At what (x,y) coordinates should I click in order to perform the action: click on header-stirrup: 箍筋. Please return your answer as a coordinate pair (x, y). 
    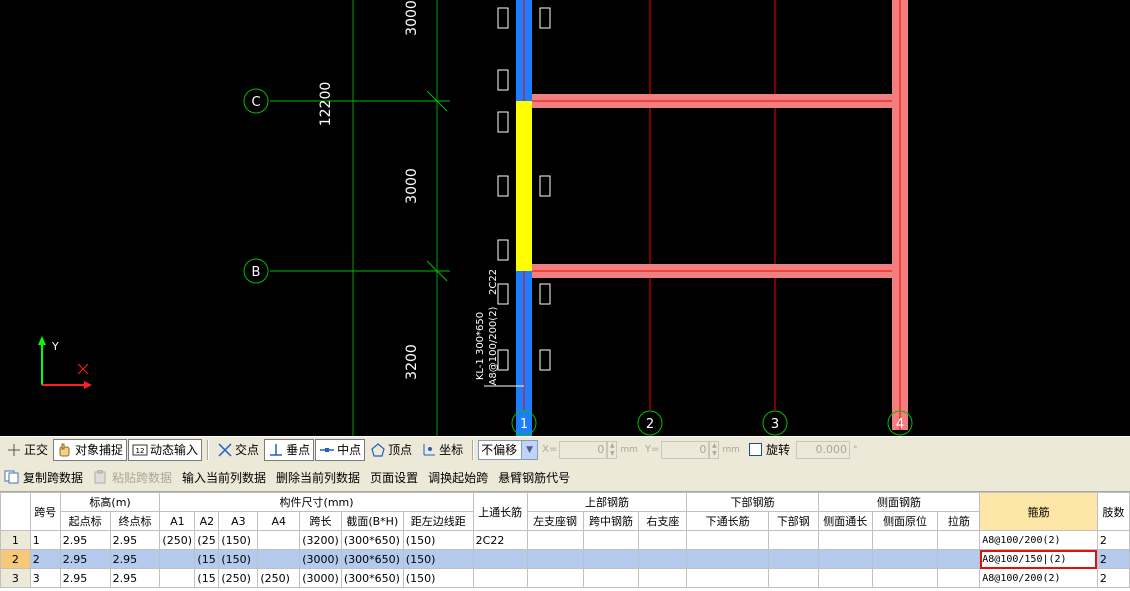
    Looking at the image, I should click on (1038, 511).